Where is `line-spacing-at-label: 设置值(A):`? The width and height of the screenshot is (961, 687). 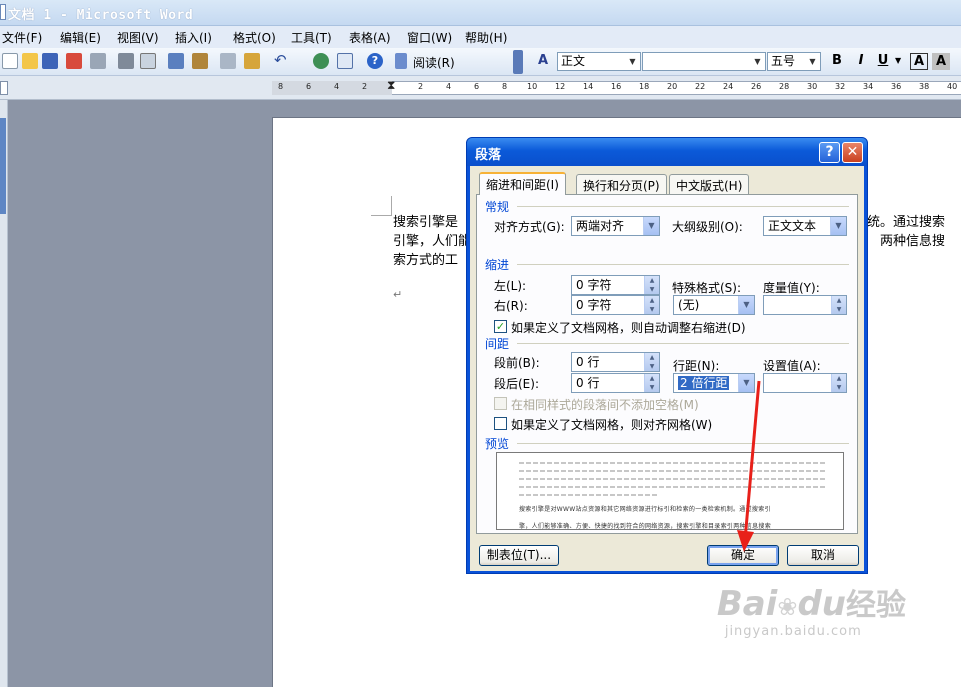
line-spacing-at-label: 设置值(A): is located at coordinates (792, 366).